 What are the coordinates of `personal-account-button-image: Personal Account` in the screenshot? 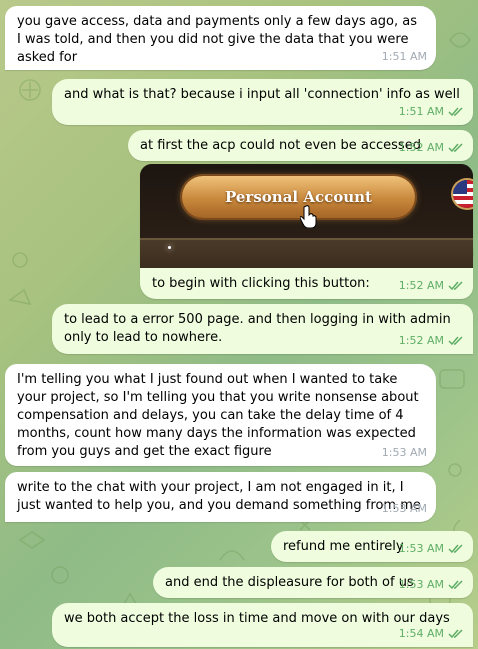 It's located at (298, 197).